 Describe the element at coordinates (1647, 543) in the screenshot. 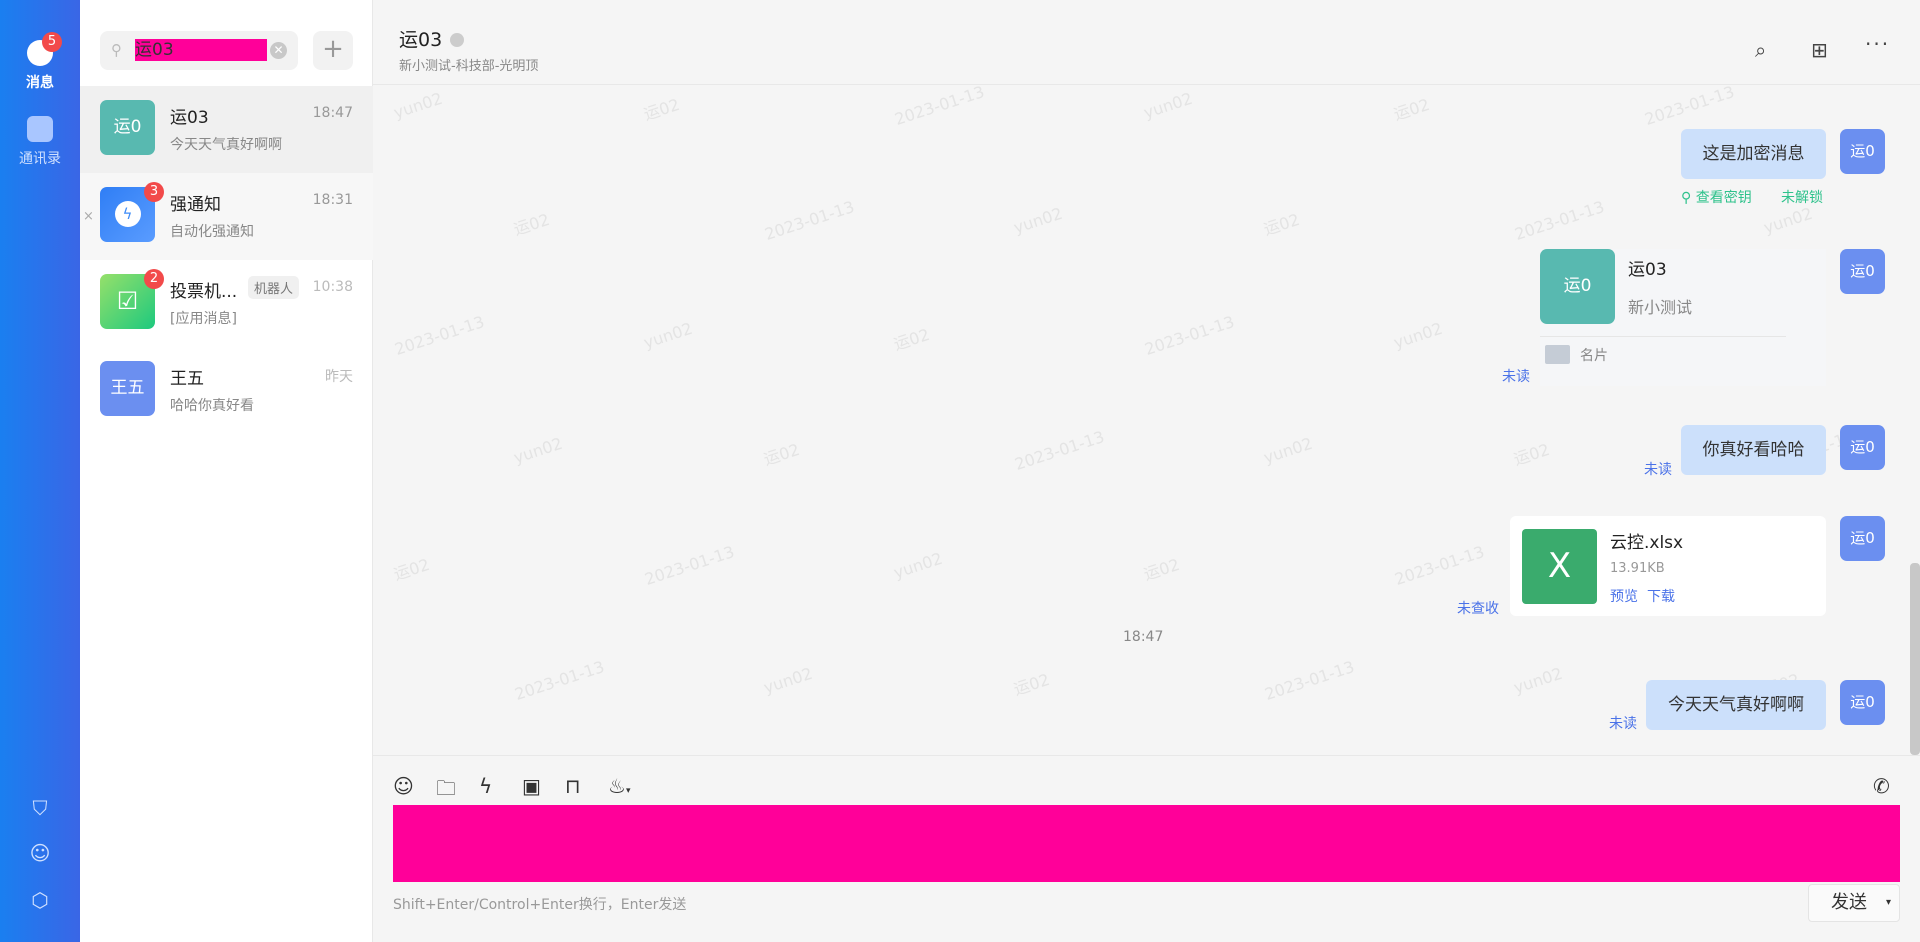

I see `file-name: 云控.xlsx` at that location.